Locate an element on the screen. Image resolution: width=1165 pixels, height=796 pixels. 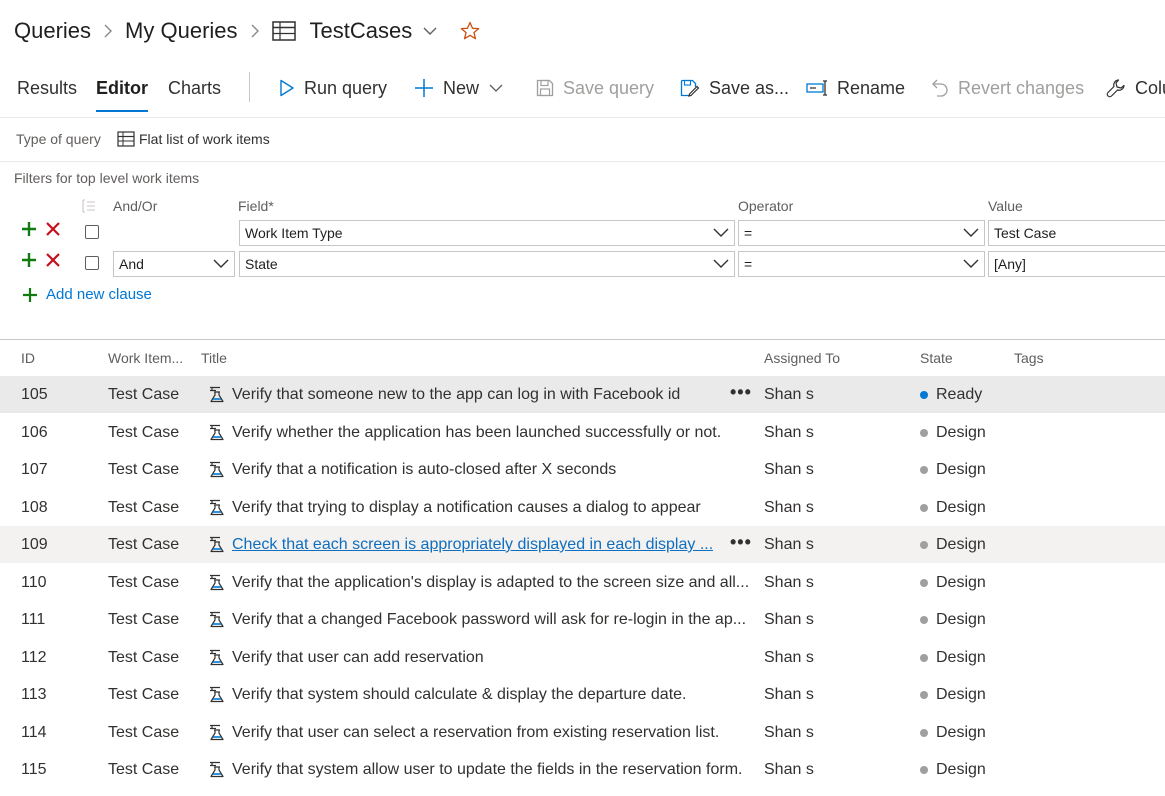
tab-charts: Charts is located at coordinates (194, 89).